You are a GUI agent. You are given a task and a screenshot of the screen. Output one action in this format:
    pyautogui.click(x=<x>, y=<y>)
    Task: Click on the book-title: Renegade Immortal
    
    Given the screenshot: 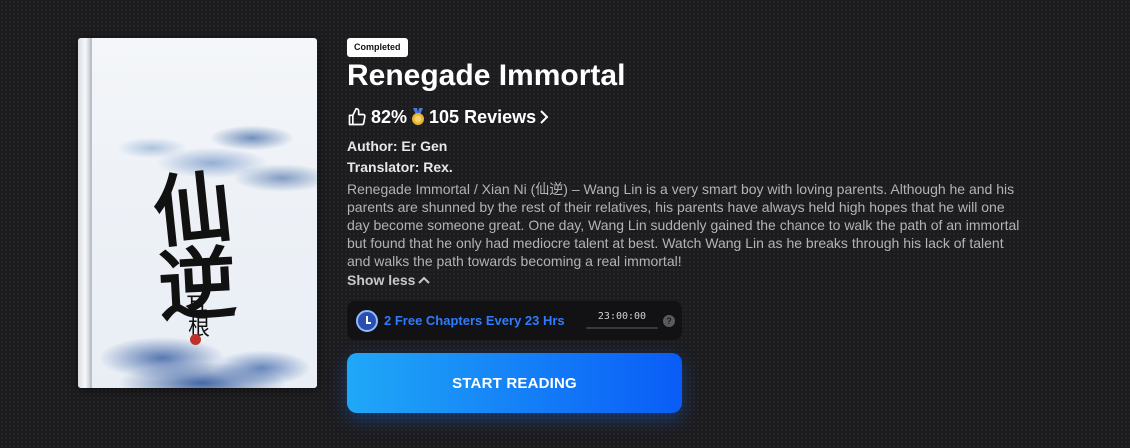 What is the action you would take?
    pyautogui.click(x=486, y=75)
    